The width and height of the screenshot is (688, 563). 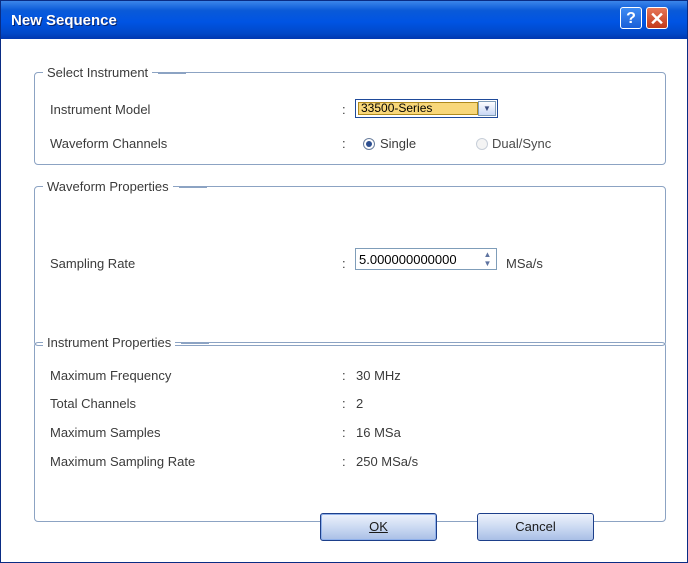 What do you see at coordinates (123, 461) in the screenshot?
I see `max-sampling-rate-label: Maximum Sampling Rate` at bounding box center [123, 461].